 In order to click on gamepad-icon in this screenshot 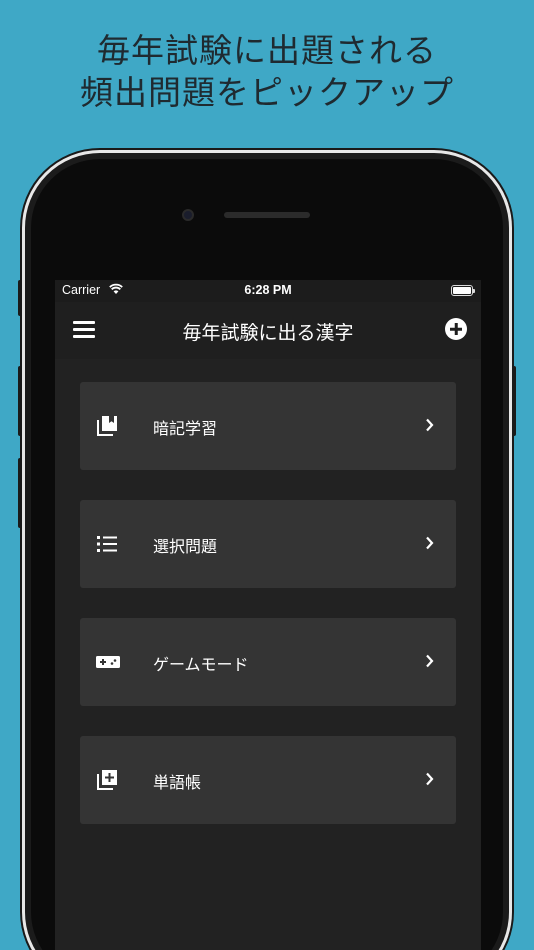, I will do `click(108, 662)`.